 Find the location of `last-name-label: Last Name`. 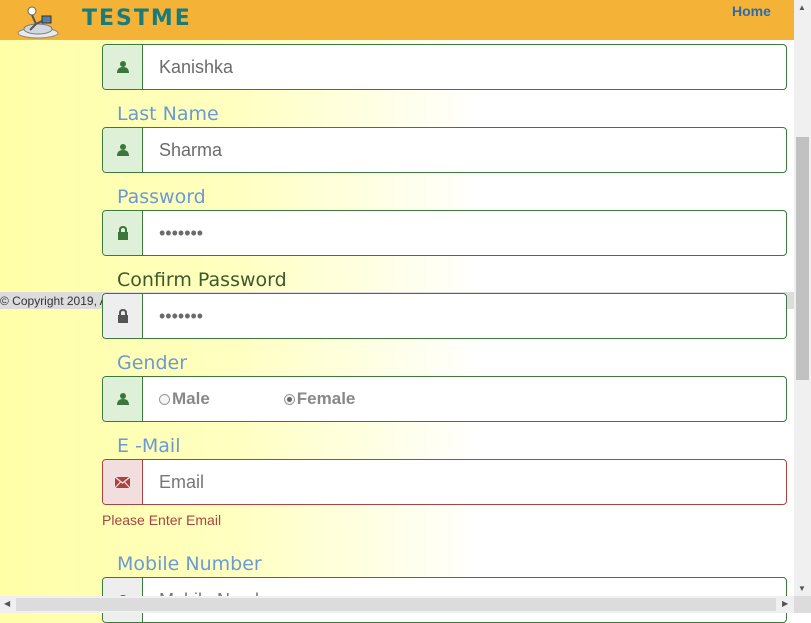

last-name-label: Last Name is located at coordinates (168, 114).